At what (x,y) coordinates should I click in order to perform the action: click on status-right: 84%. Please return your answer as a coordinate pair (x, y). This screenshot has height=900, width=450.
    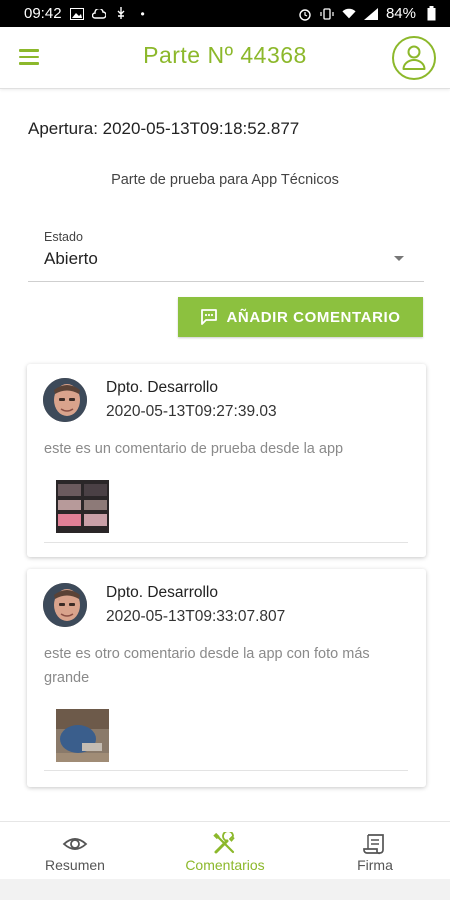
    Looking at the image, I should click on (368, 13).